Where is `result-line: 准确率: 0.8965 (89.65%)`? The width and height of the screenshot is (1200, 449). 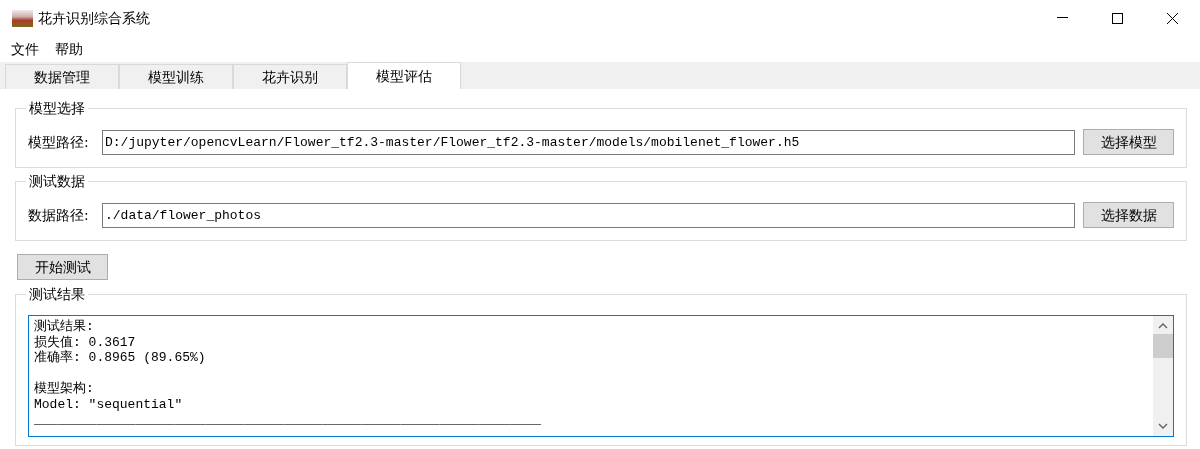
result-line: 准确率: 0.8965 (89.65%) is located at coordinates (120, 358).